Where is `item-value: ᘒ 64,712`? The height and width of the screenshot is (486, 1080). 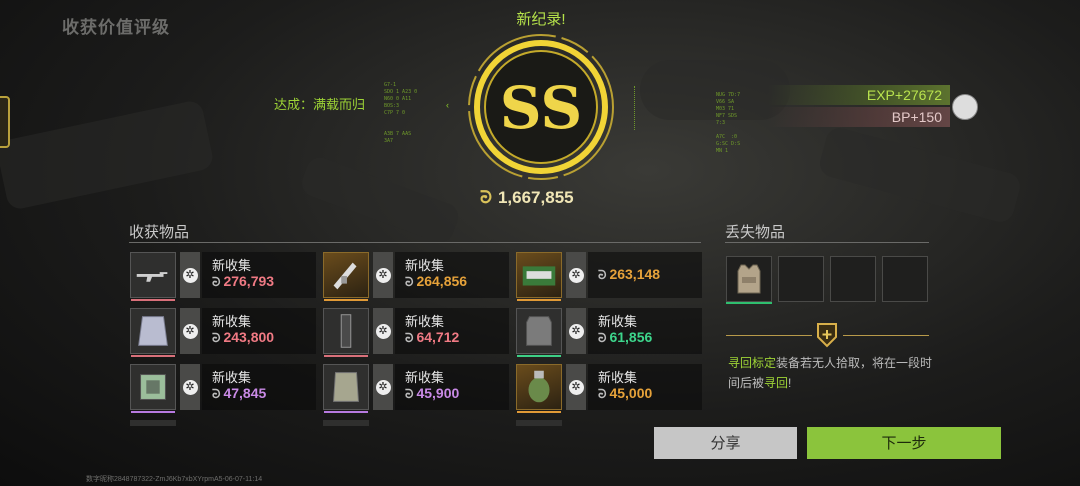
item-value: ᘒ 64,712 is located at coordinates (432, 337).